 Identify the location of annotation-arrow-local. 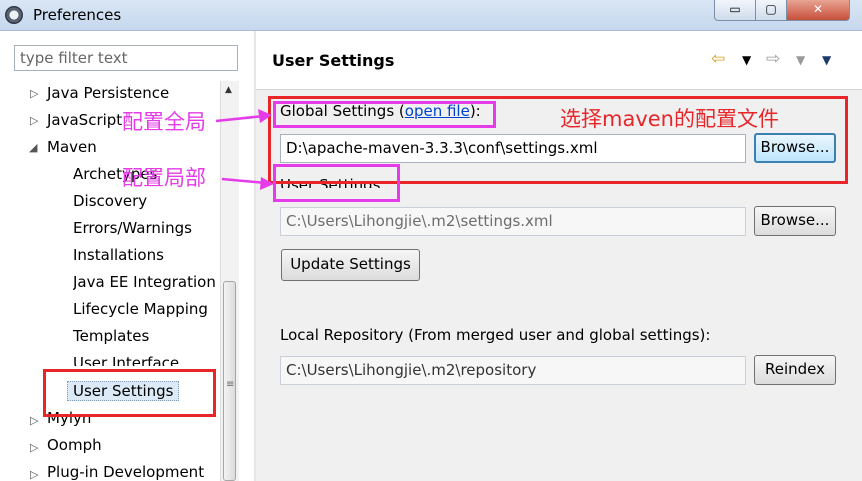
(247, 183).